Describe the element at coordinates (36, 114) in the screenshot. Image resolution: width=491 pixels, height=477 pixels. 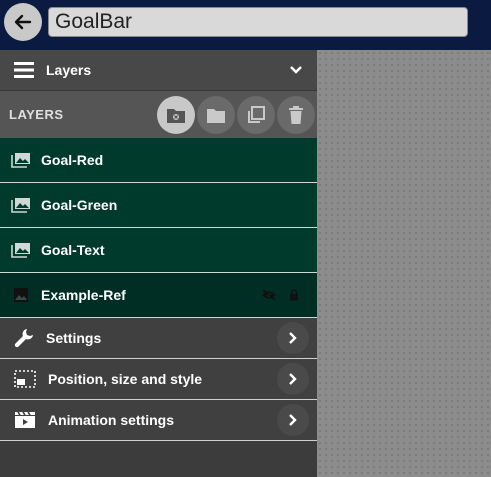
I see `layers-toolbar-label: LAYERS` at that location.